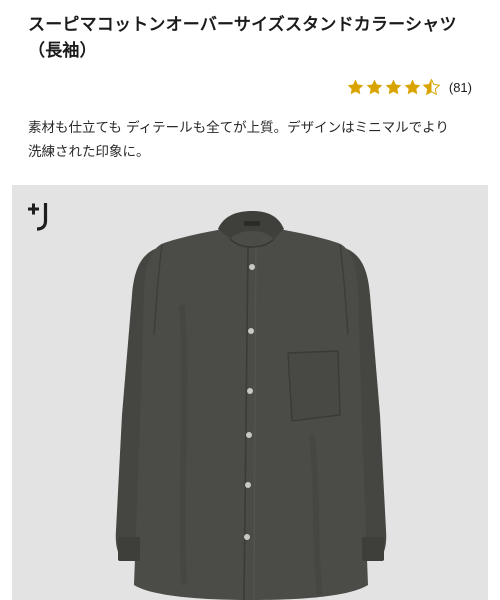 This screenshot has height=600, width=500. What do you see at coordinates (460, 87) in the screenshot?
I see `review-count: (81)` at bounding box center [460, 87].